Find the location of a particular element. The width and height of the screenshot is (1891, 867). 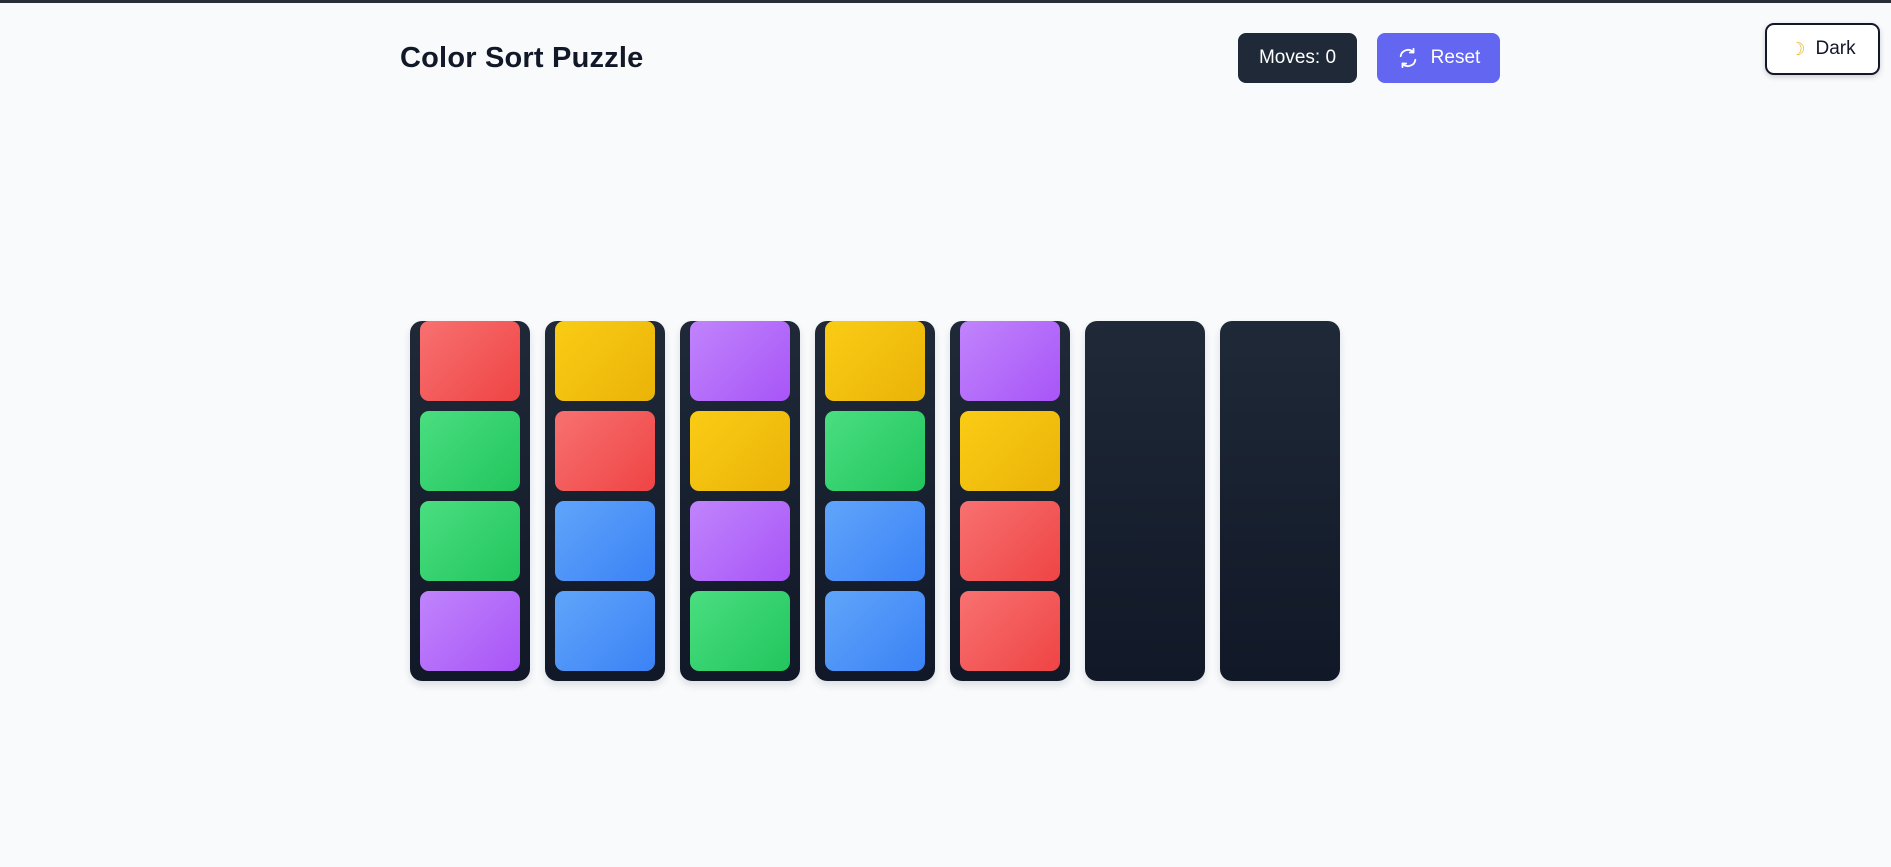

theme-toggle-label: Dark is located at coordinates (1835, 48).